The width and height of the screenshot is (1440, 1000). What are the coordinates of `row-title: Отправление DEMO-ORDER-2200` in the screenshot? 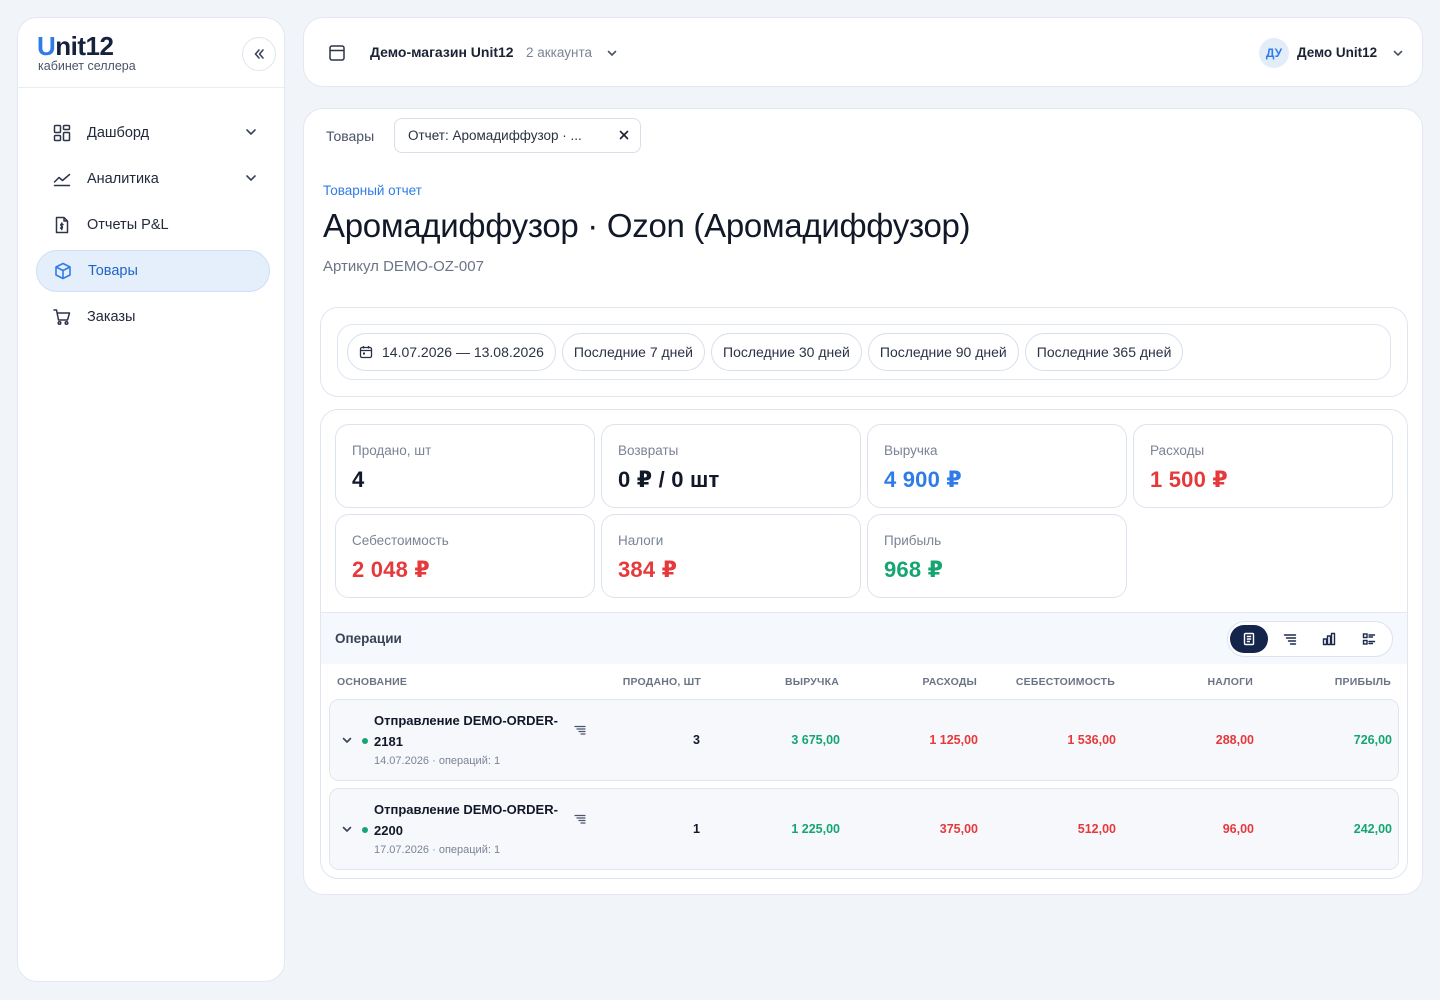 It's located at (466, 820).